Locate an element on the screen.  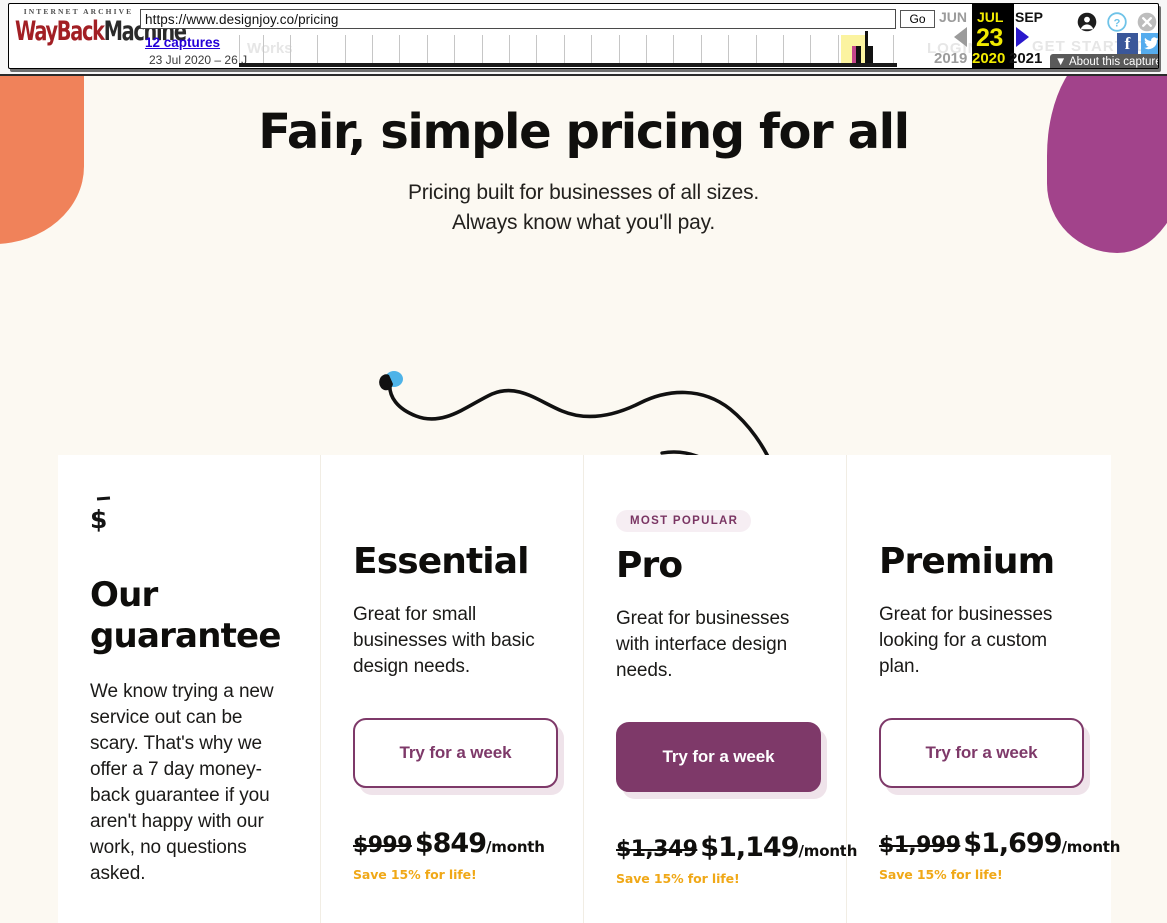
plan-price-row: $1,999 $1,699/month is located at coordinates (999, 843).